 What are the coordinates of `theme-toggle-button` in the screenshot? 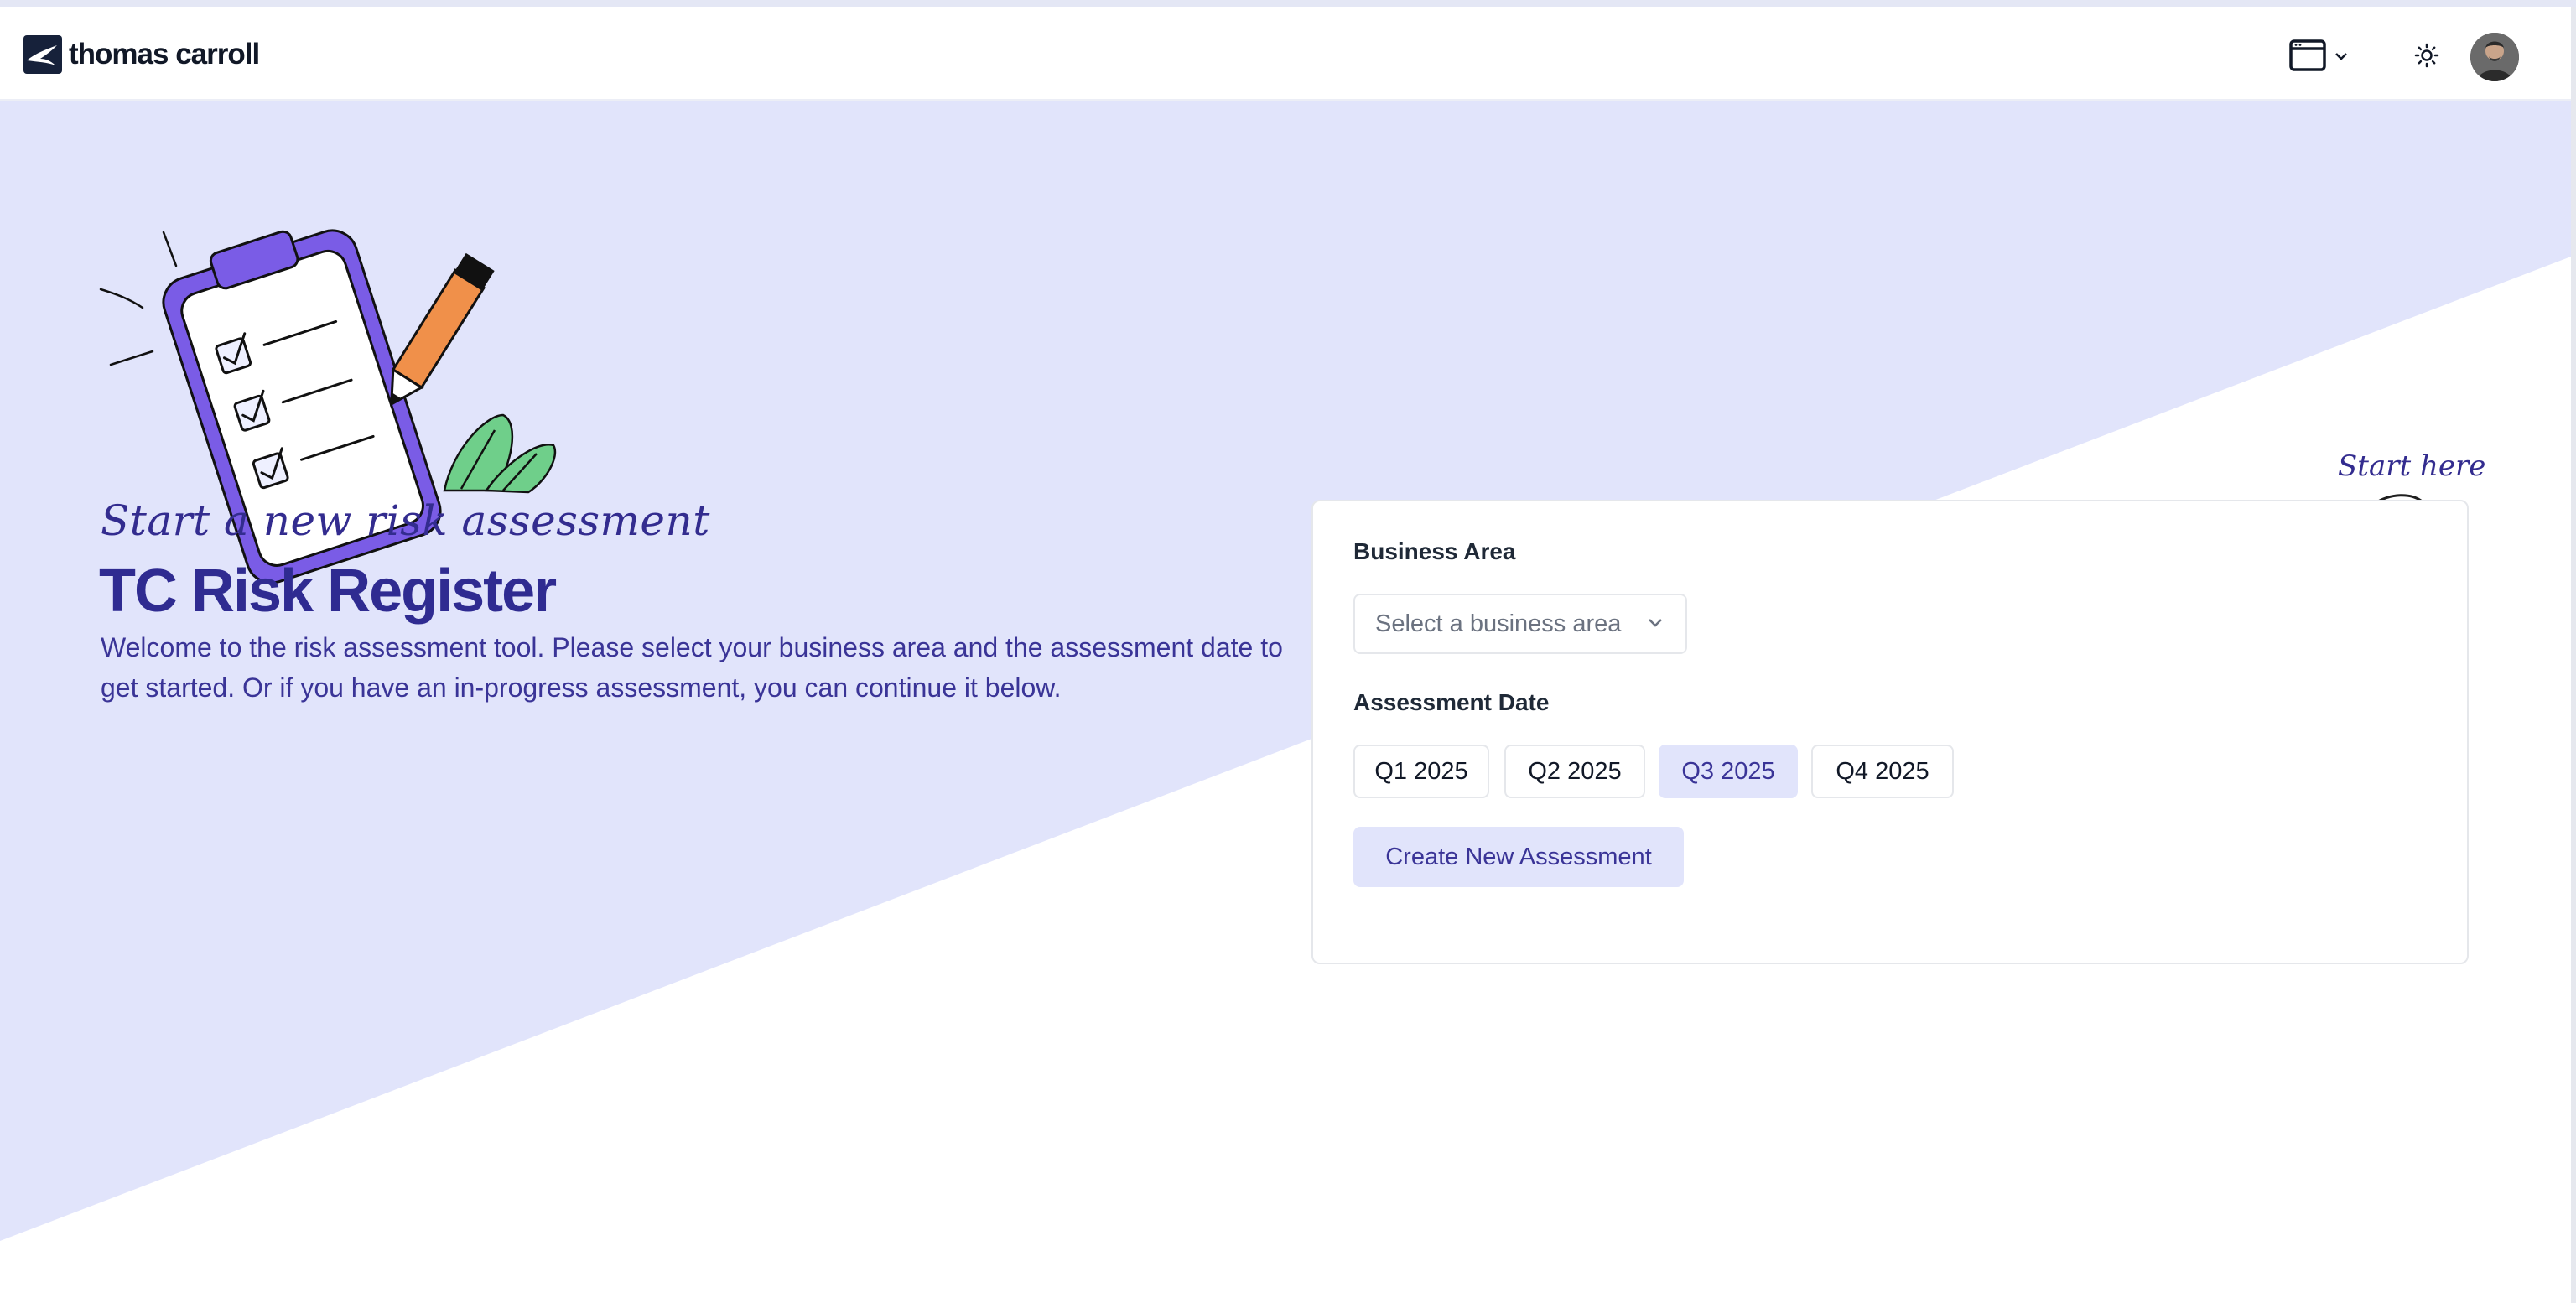 It's located at (2427, 57).